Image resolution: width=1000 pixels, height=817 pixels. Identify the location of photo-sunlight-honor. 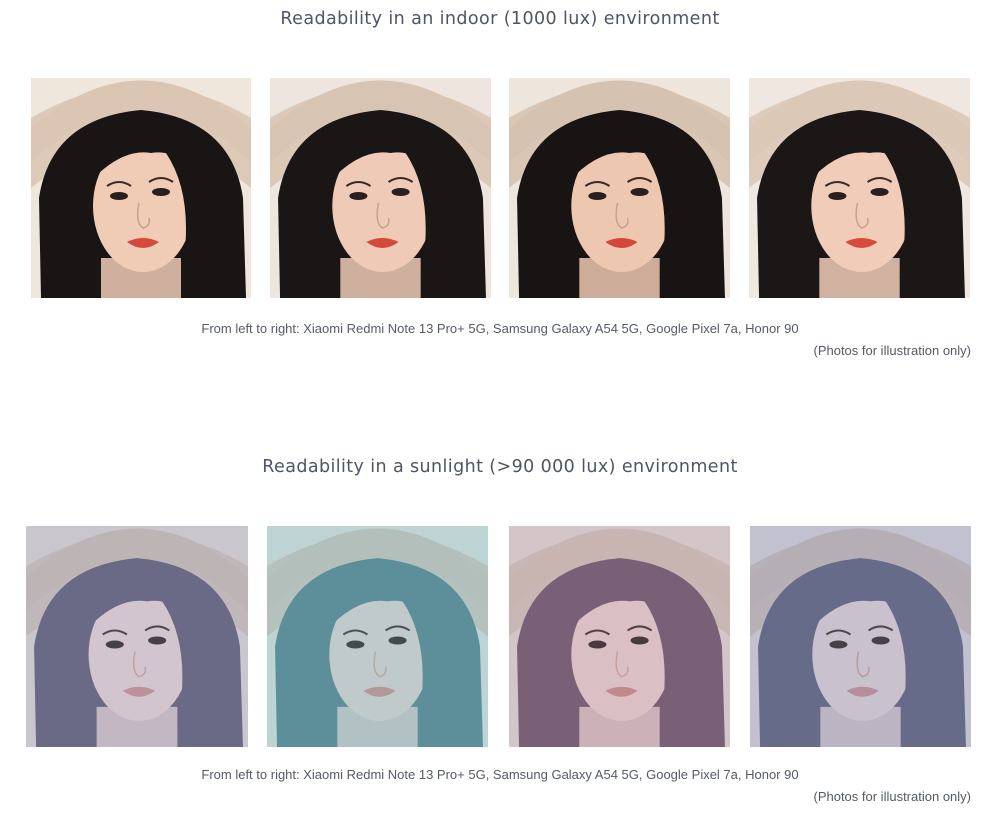
(860, 636).